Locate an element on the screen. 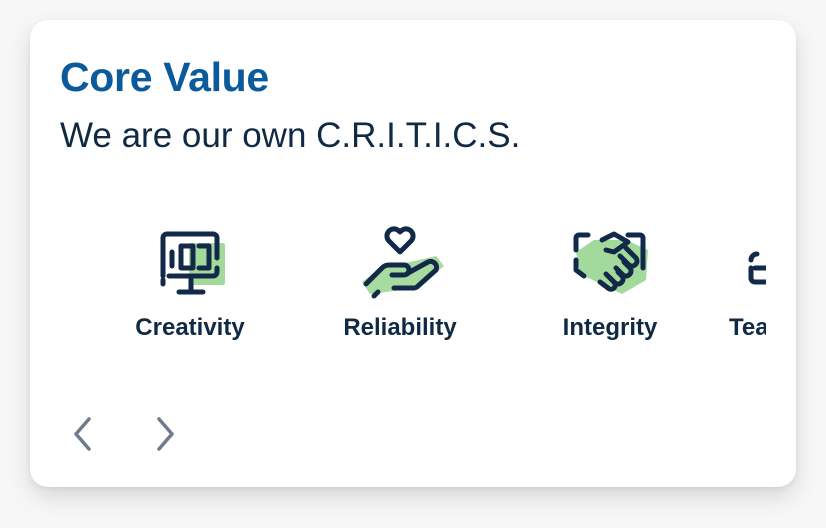 The height and width of the screenshot is (528, 826). value-label-integrity: Integrity is located at coordinates (610, 327).